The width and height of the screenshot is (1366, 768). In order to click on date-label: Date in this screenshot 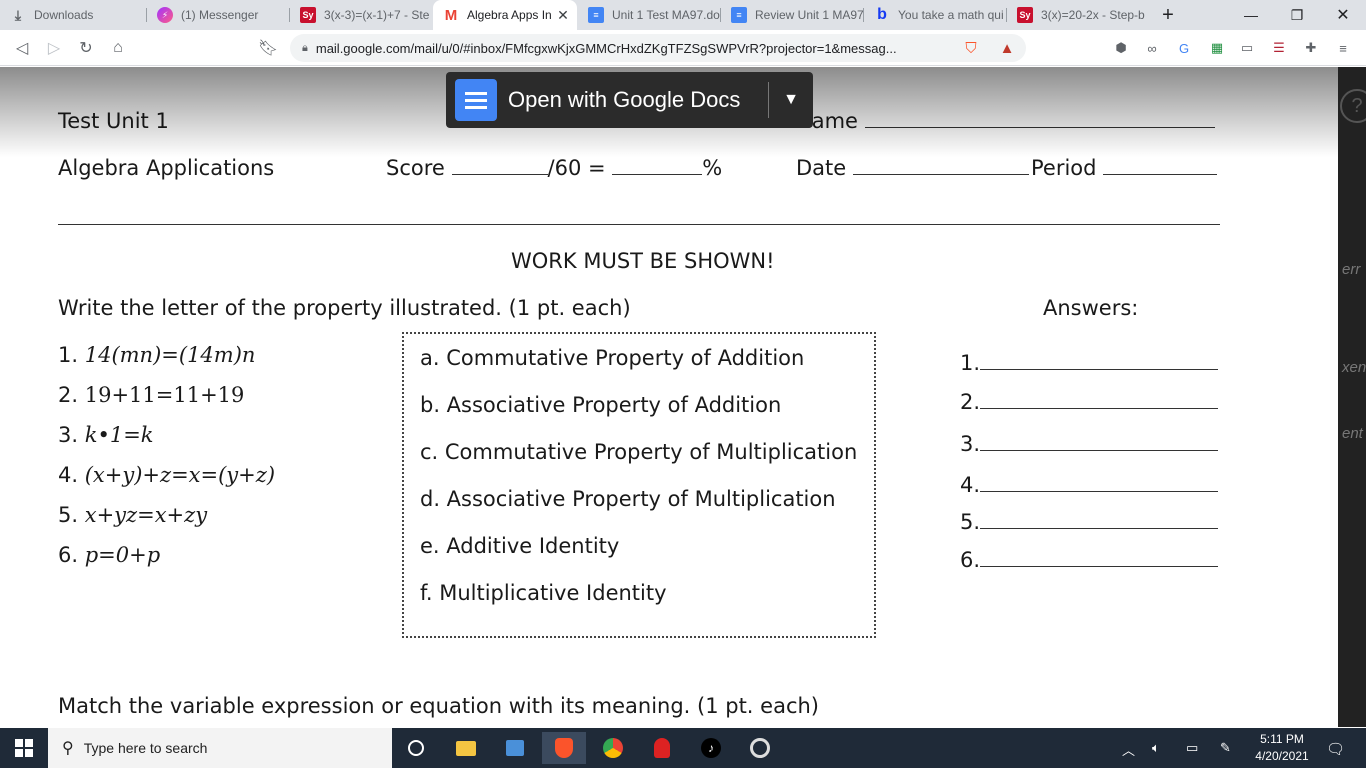, I will do `click(821, 168)`.